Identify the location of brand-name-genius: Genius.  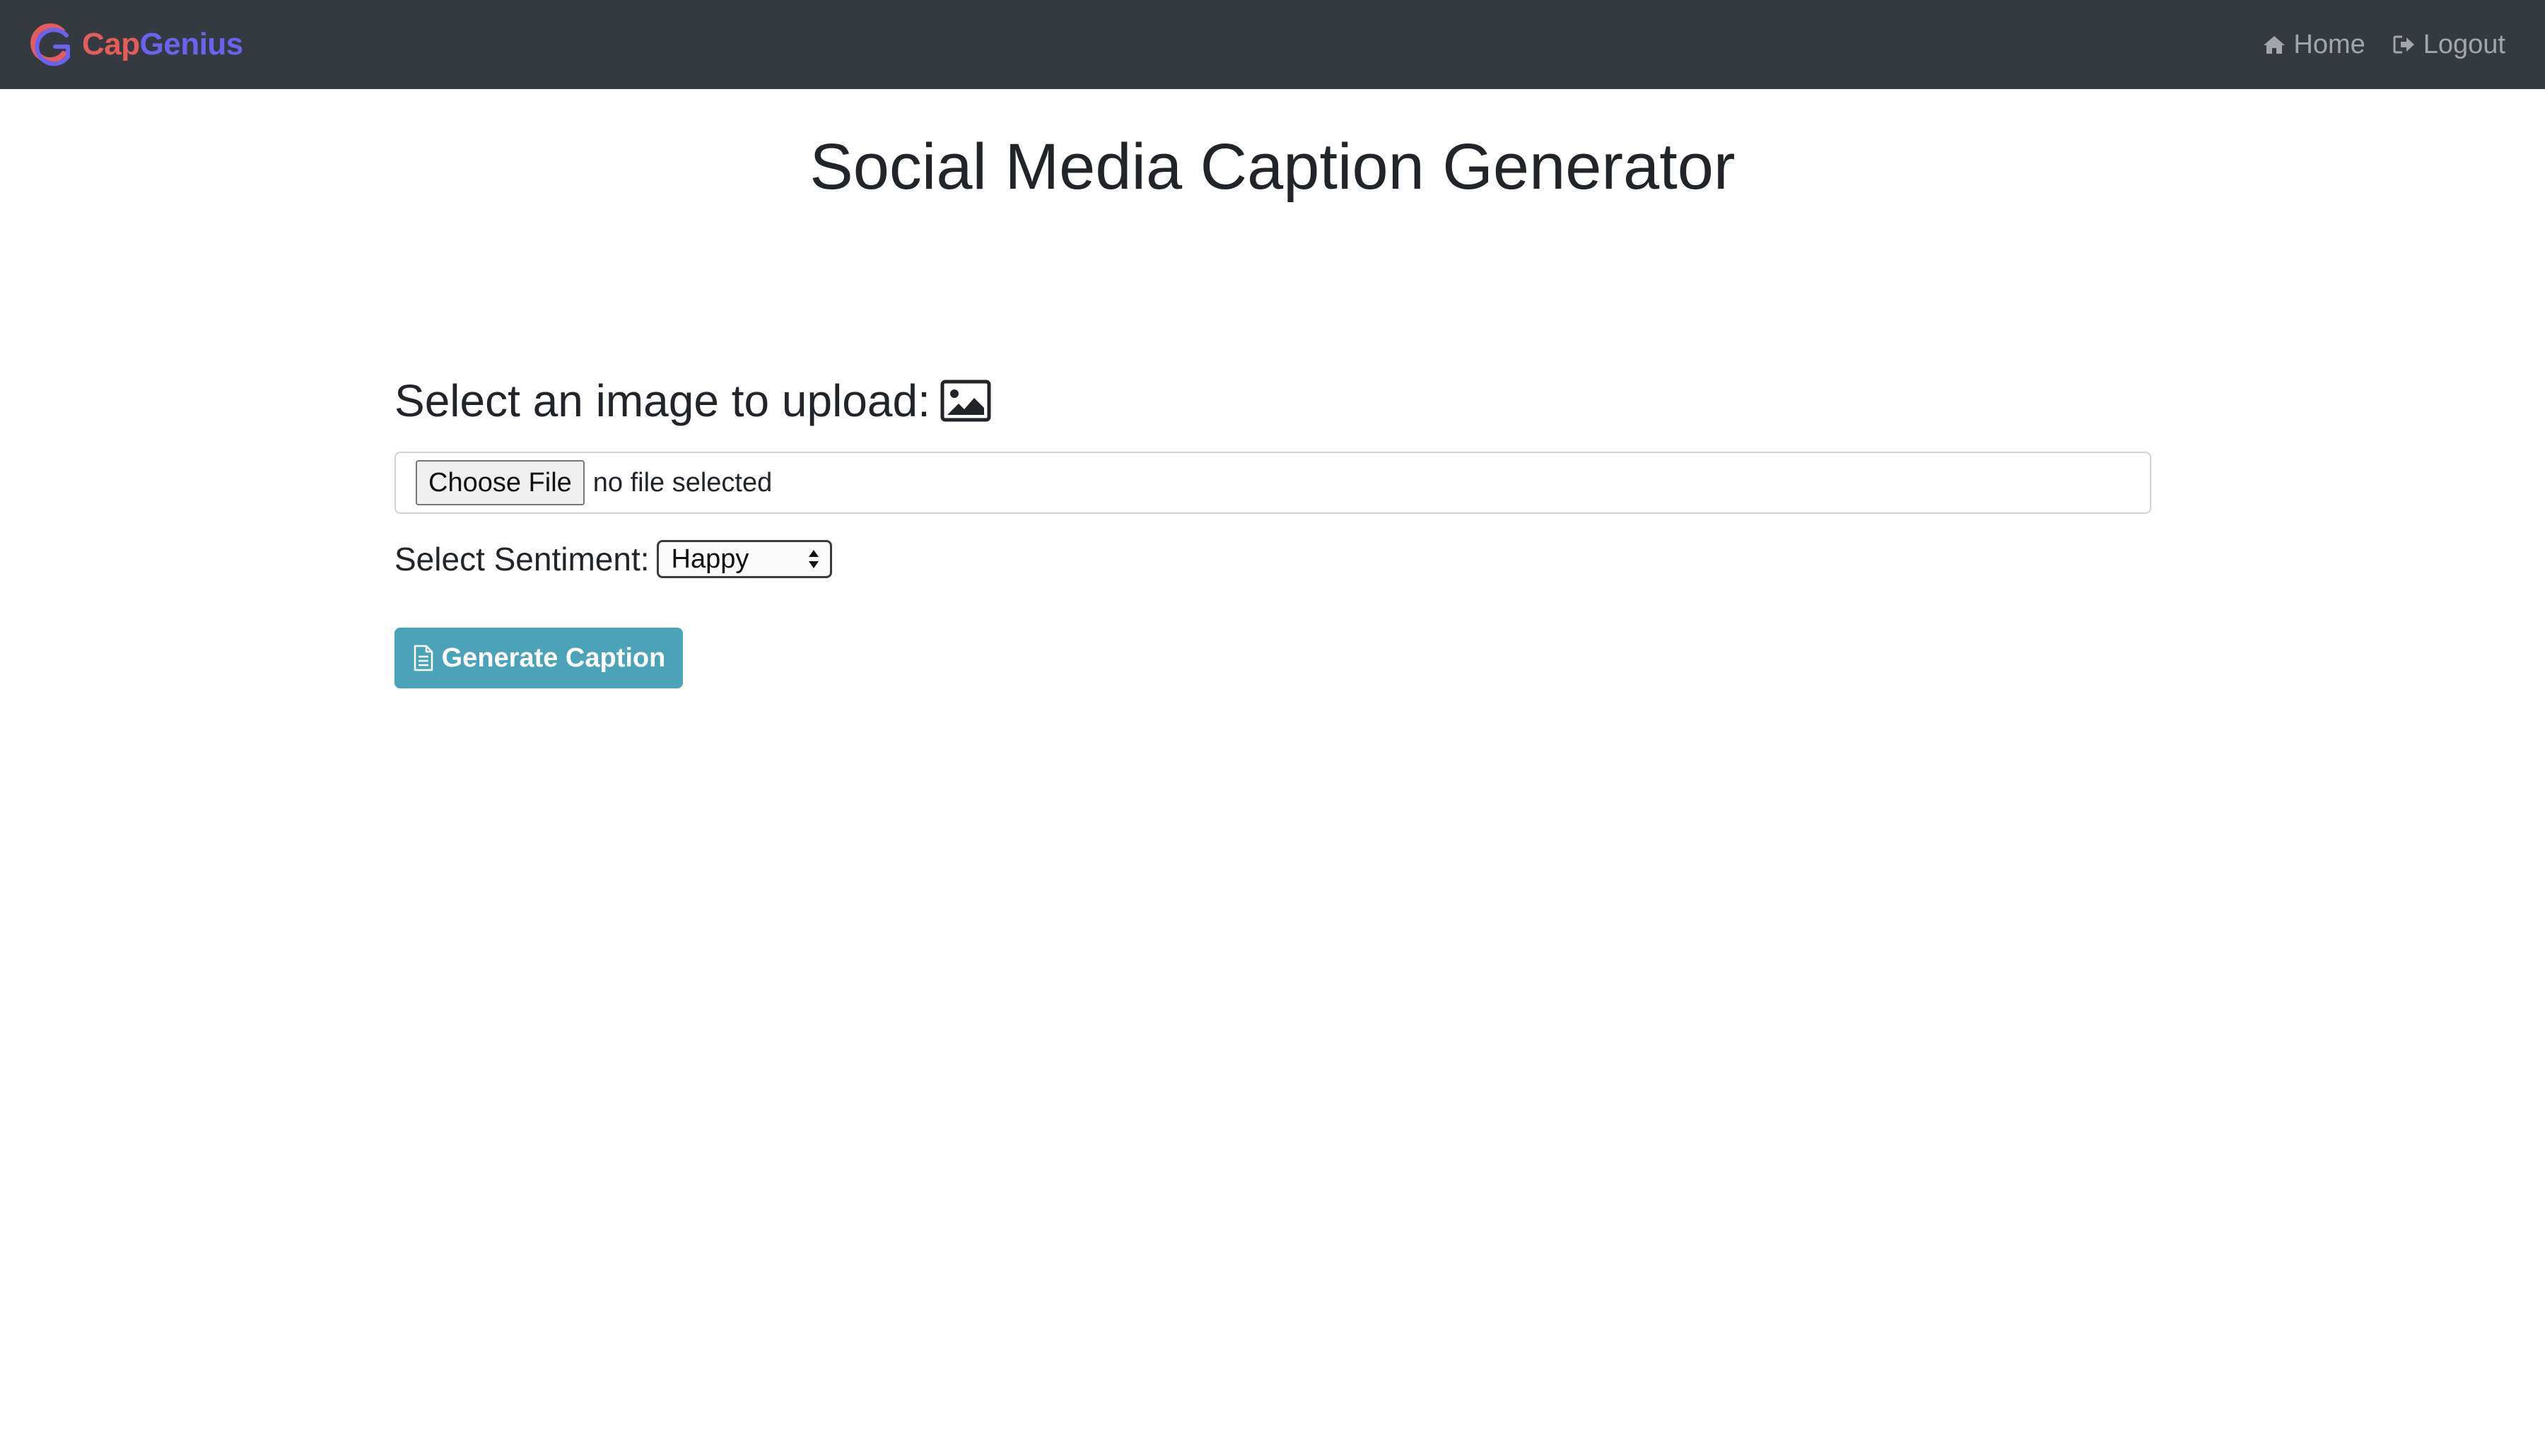
(192, 44).